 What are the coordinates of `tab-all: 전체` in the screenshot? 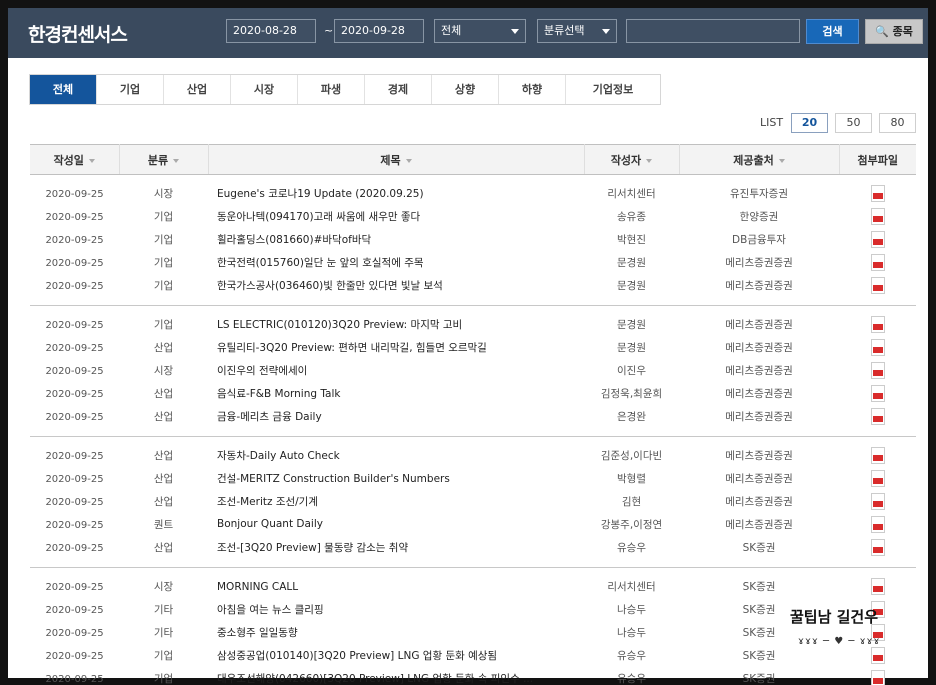 It's located at (63, 89).